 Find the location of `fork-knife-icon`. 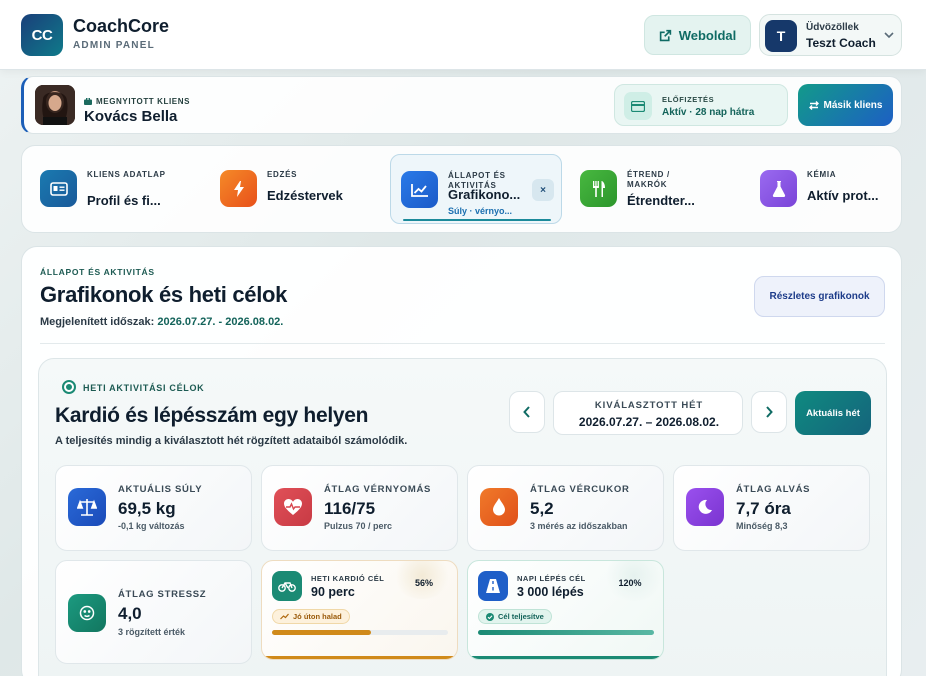

fork-knife-icon is located at coordinates (598, 188).